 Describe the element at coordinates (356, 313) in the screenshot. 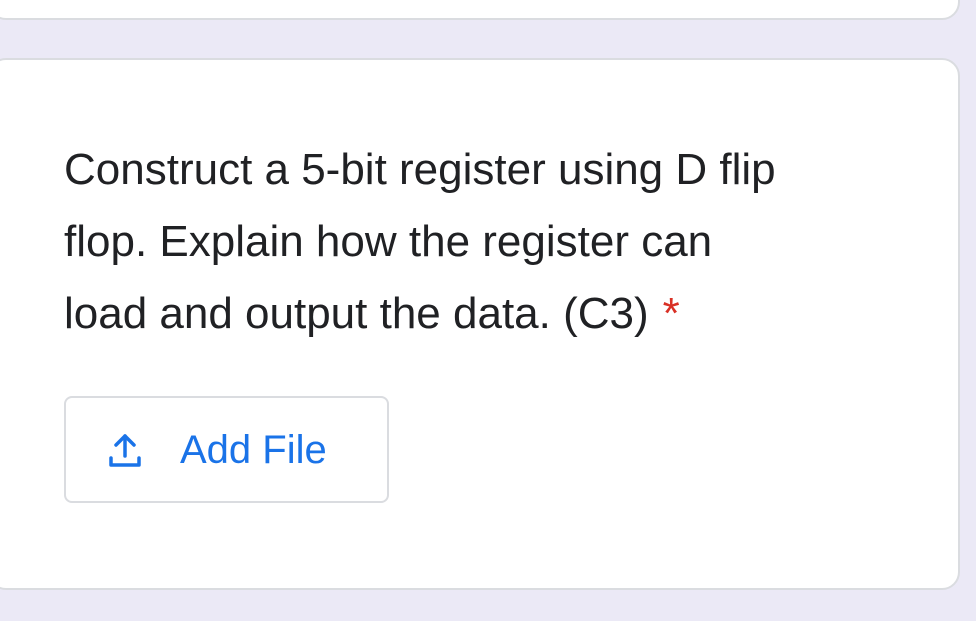

I see `question-line-3: load and output the data. (C3)` at that location.